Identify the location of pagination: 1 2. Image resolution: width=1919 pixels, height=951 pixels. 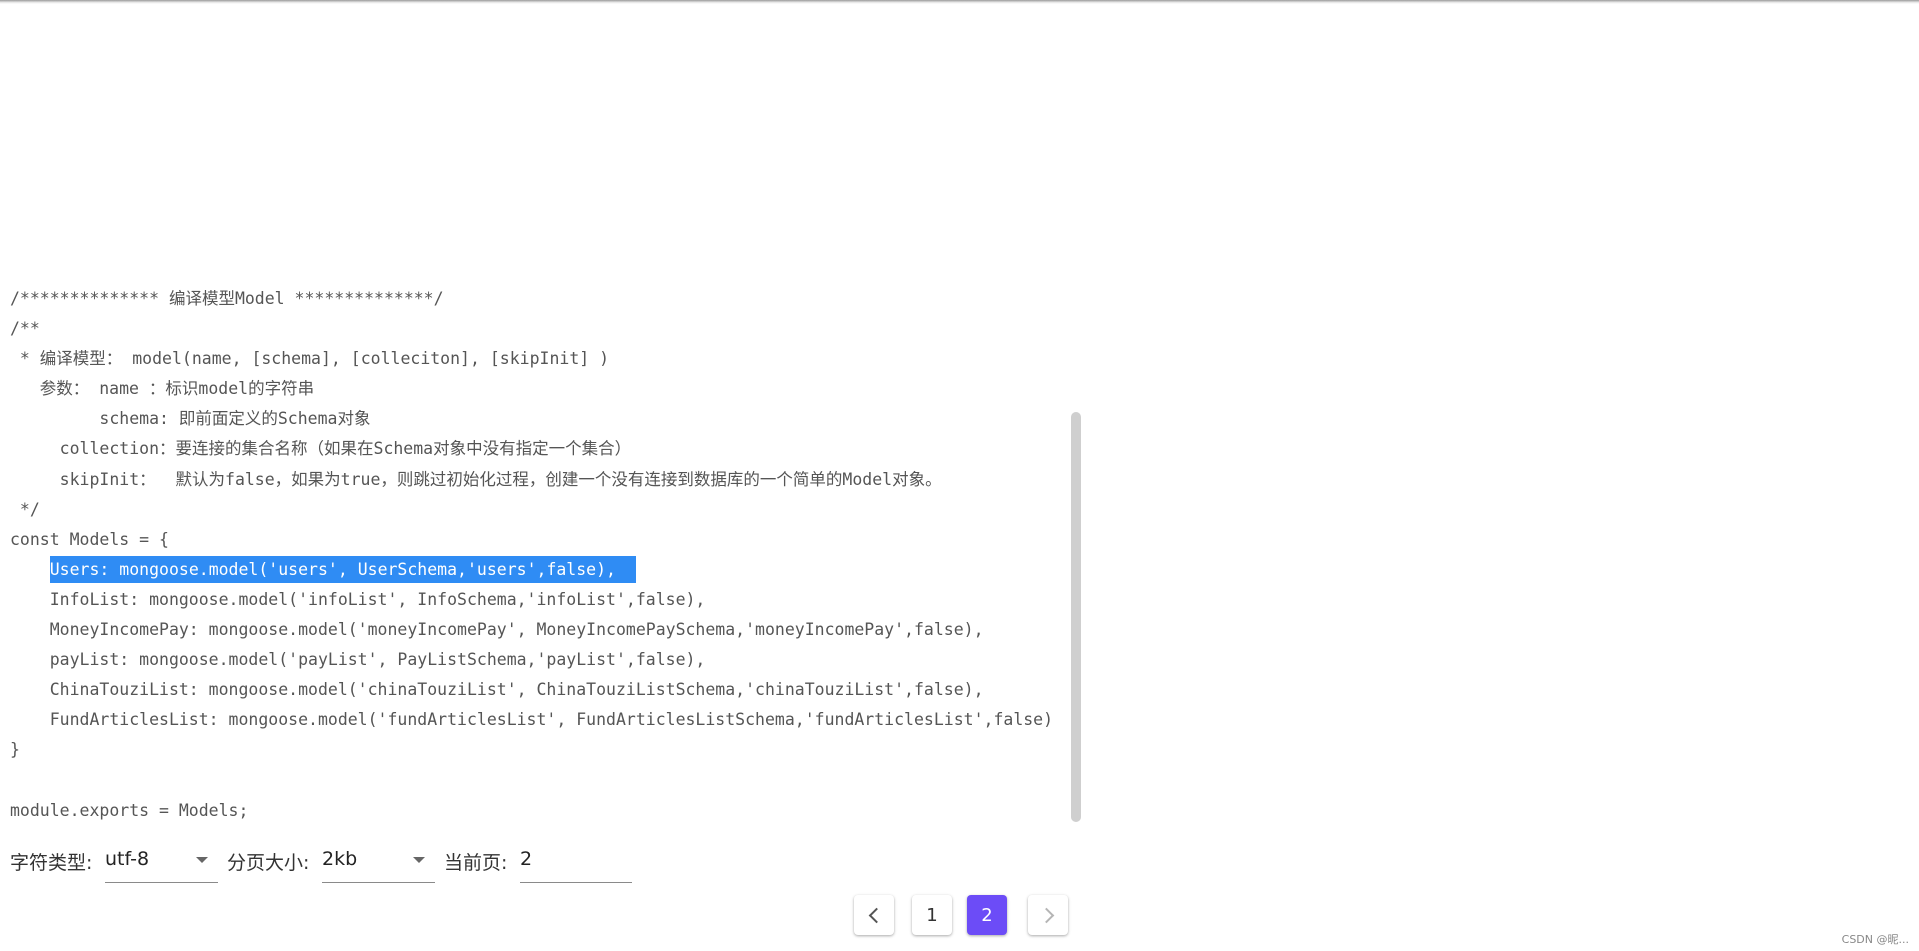
(964, 916).